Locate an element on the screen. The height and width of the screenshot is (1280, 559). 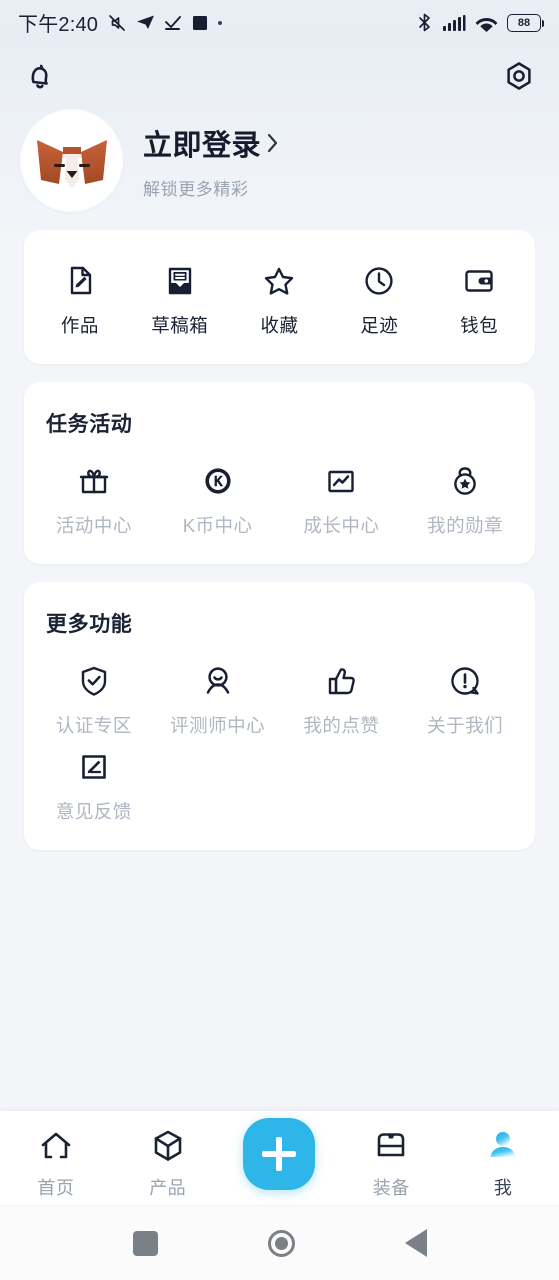
header-toolbar is located at coordinates (279, 76).